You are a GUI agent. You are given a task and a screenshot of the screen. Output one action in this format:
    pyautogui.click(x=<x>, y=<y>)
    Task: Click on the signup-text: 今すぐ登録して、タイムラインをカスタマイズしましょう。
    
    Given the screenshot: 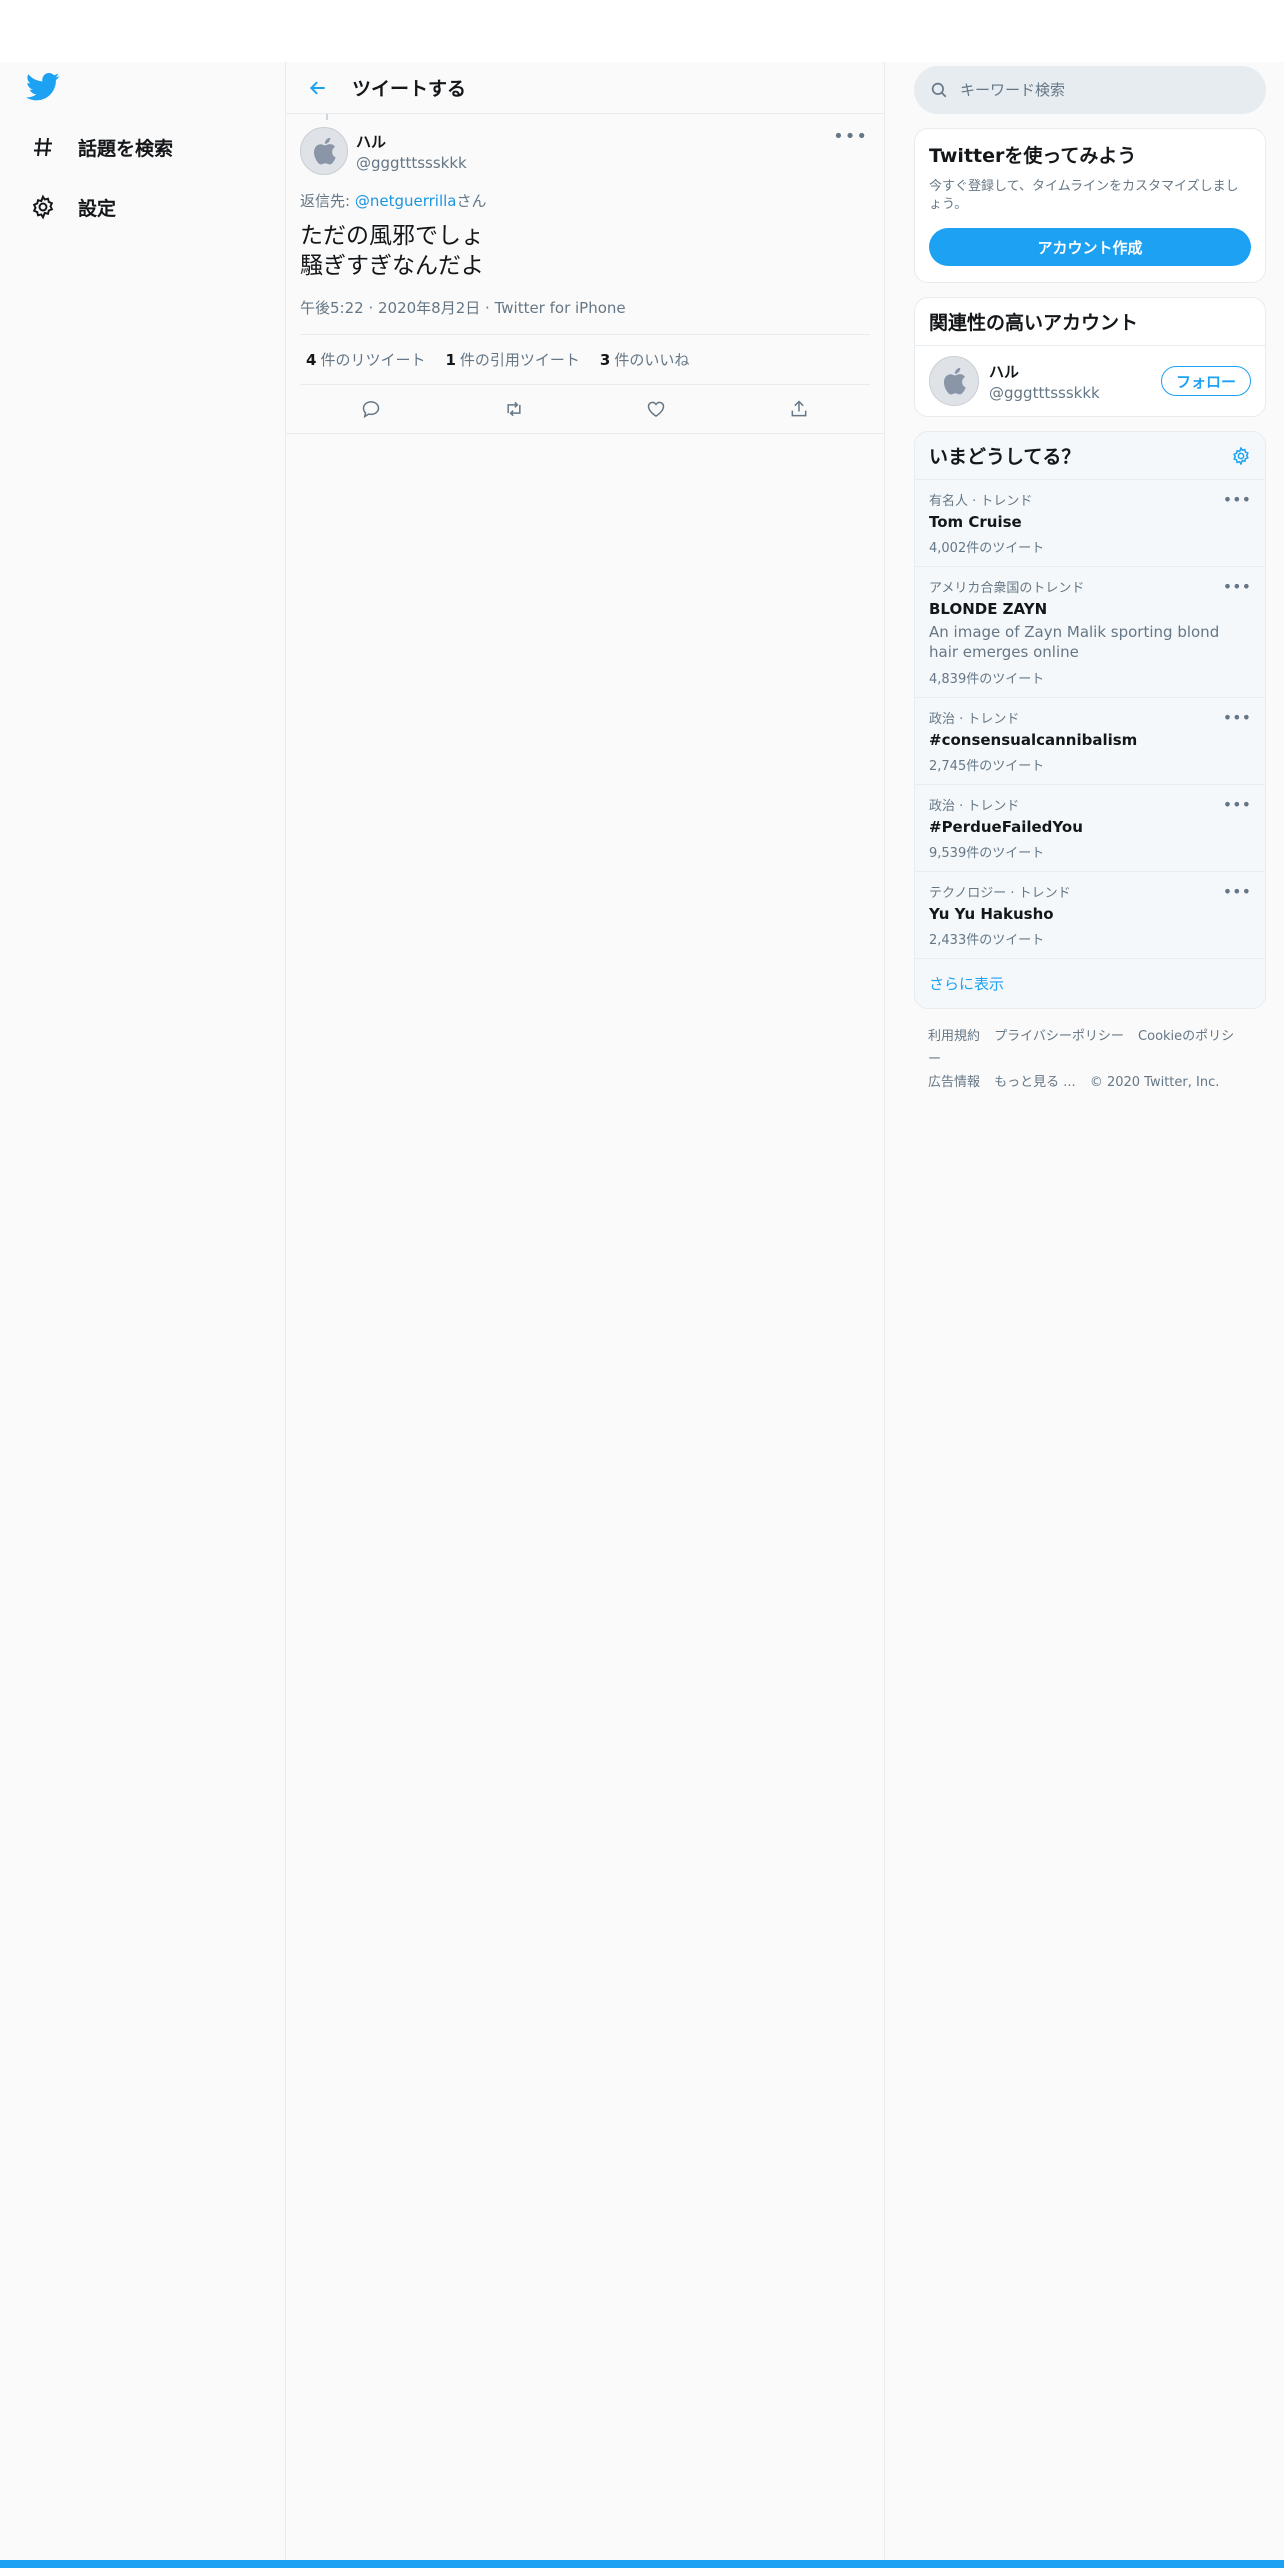 What is the action you would take?
    pyautogui.click(x=1084, y=195)
    